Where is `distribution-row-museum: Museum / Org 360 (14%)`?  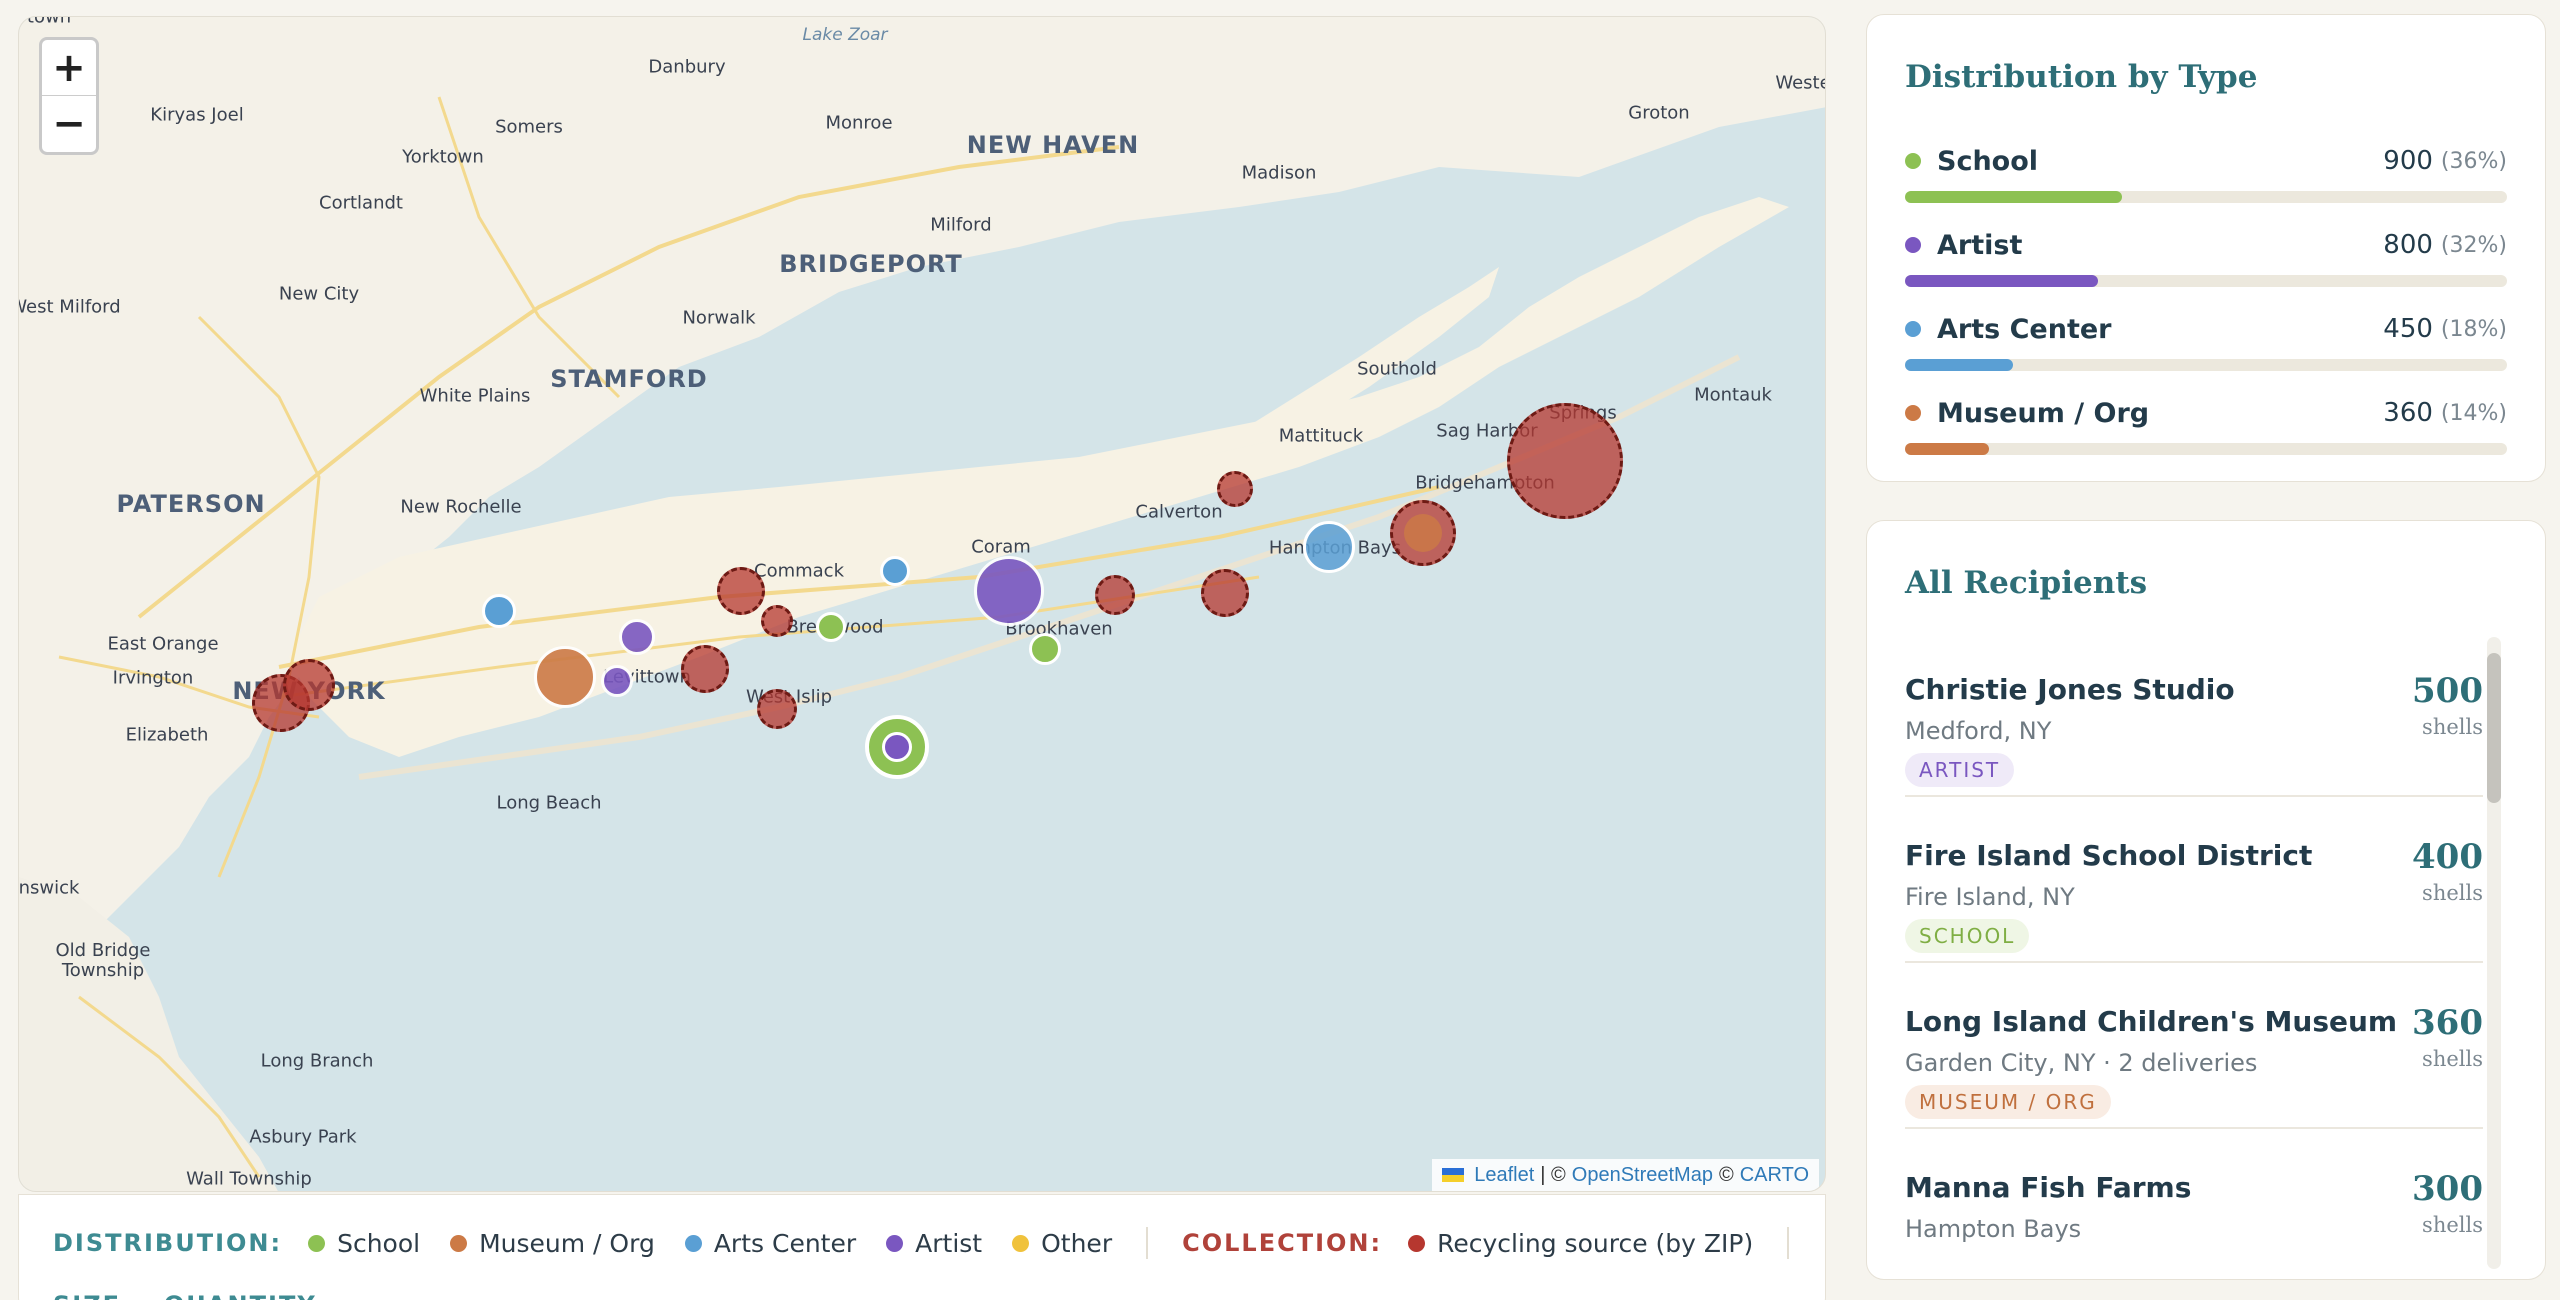 distribution-row-museum: Museum / Org 360 (14%) is located at coordinates (2206, 430).